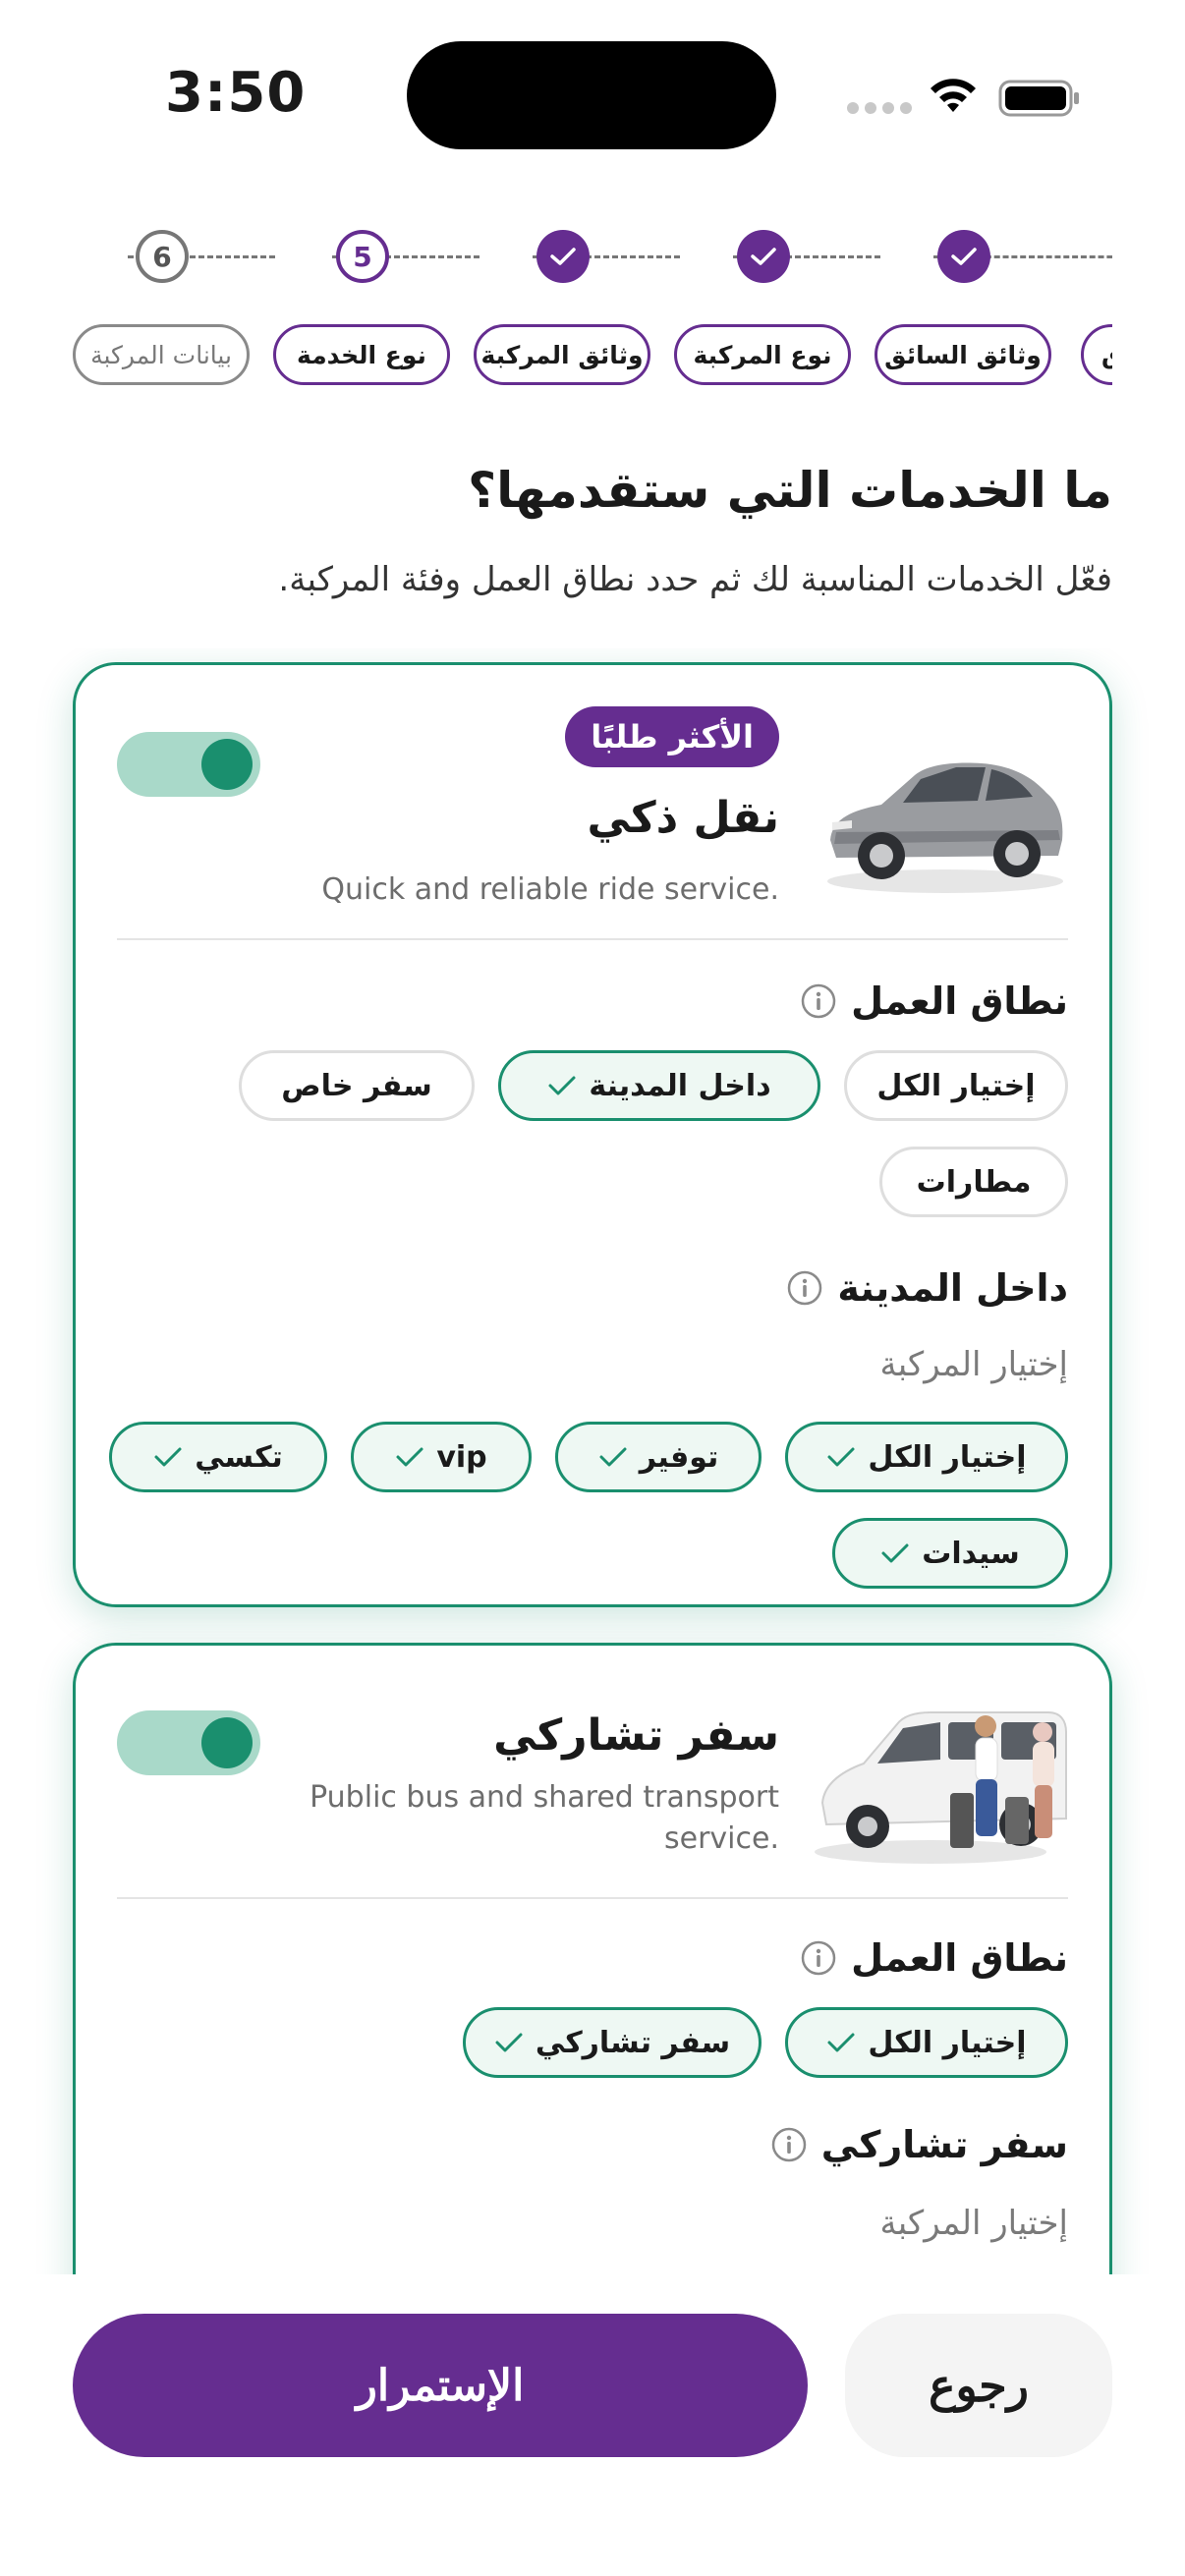 The height and width of the screenshot is (2576, 1185). Describe the element at coordinates (1096, 354) in the screenshot. I see `step-chip-partial: ق` at that location.